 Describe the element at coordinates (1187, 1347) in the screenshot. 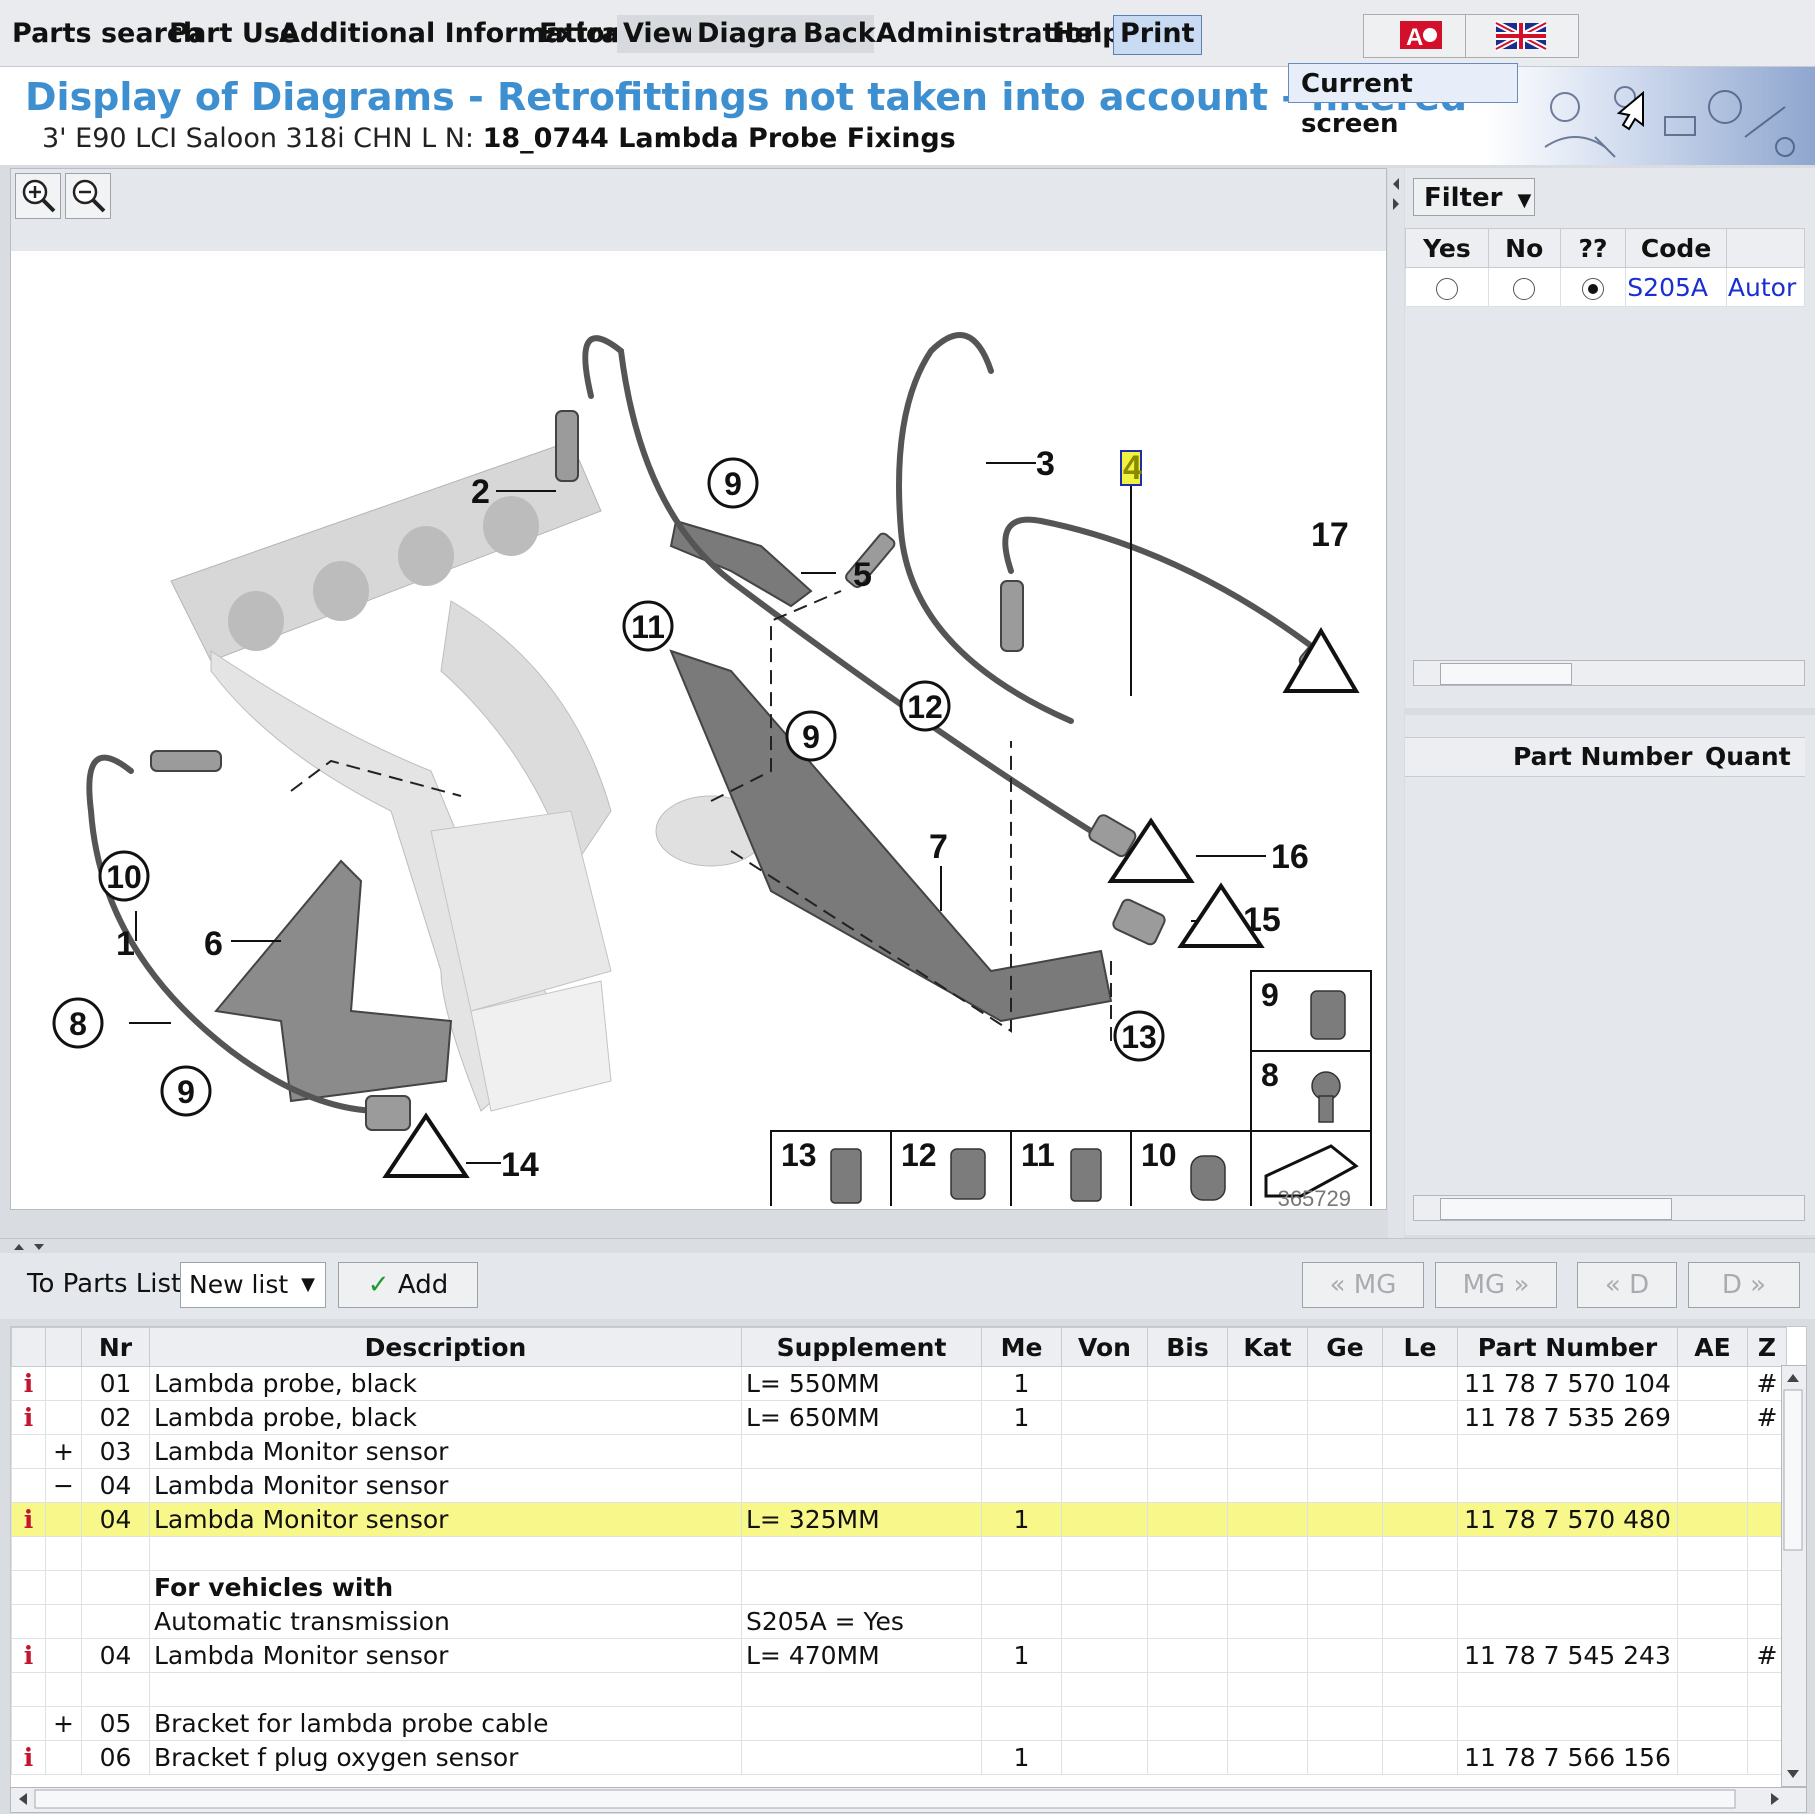

I see `col-bis: Bis` at that location.